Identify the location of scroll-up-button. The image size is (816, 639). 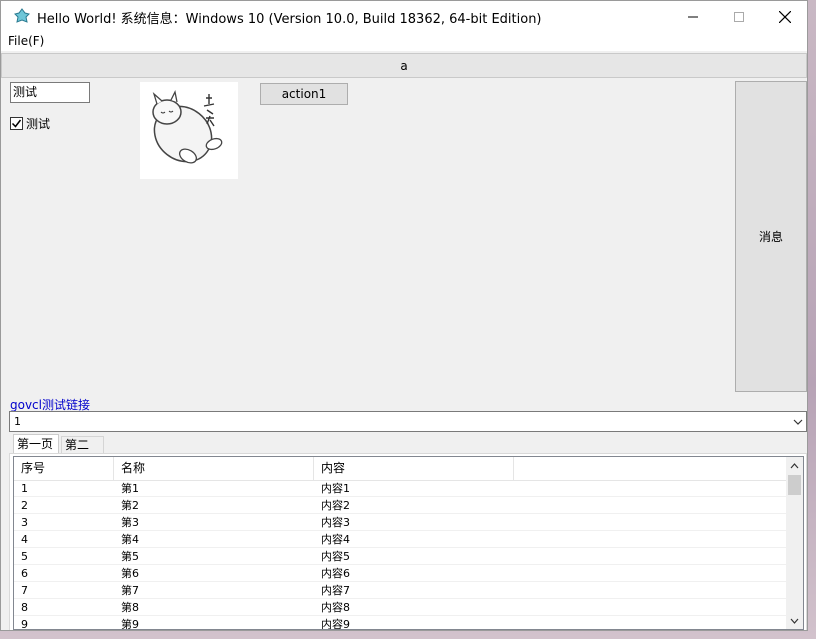
(794, 465).